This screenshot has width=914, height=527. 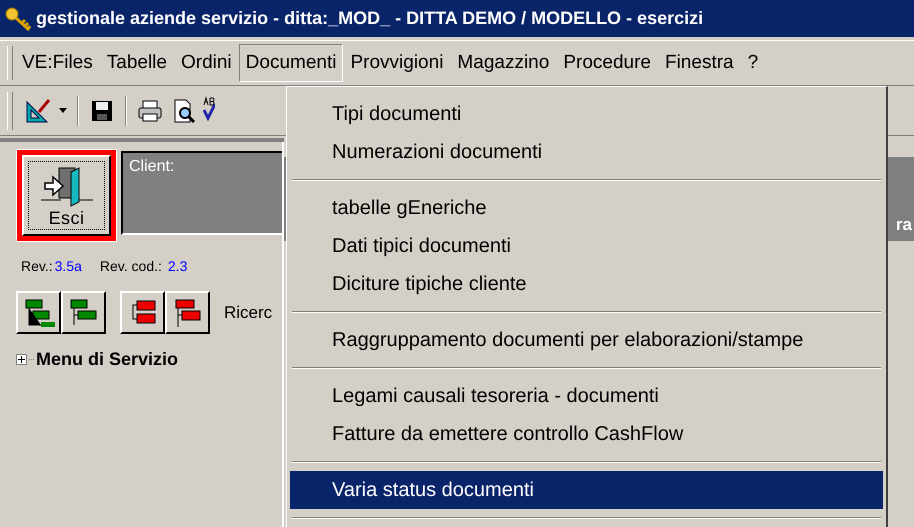 What do you see at coordinates (206, 63) in the screenshot?
I see `menu-item: Ordini` at bounding box center [206, 63].